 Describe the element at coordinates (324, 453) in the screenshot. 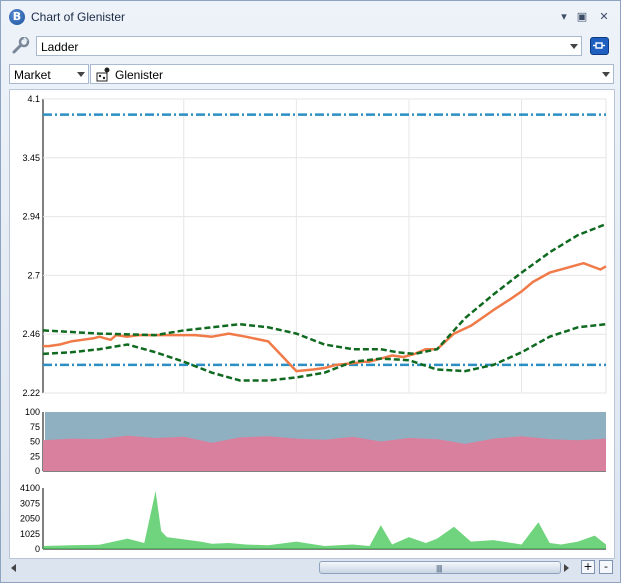

I see `back-share-area` at that location.